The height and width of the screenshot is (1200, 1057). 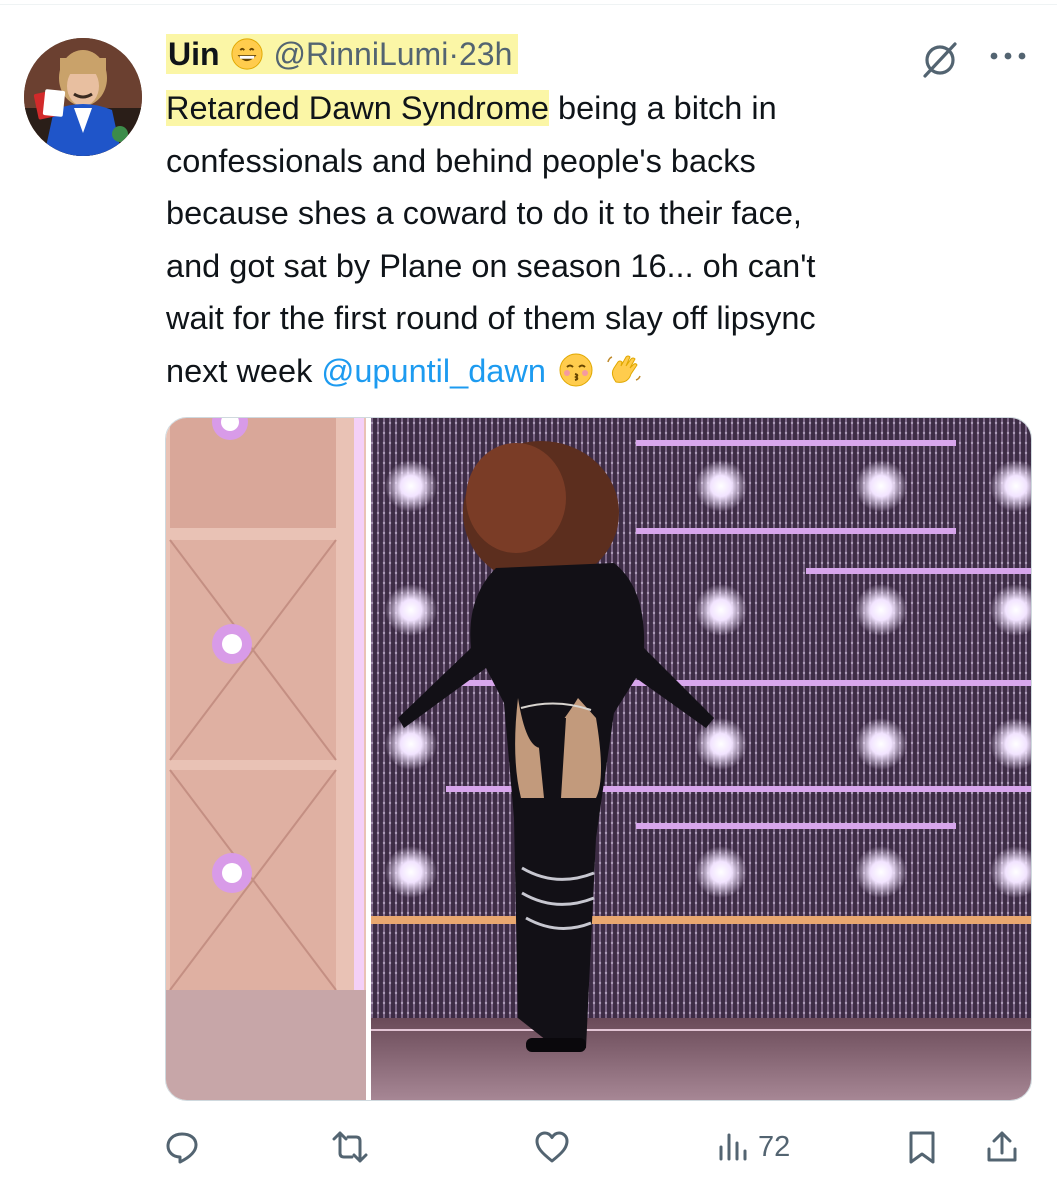 What do you see at coordinates (193, 54) in the screenshot?
I see `display-name: Uin` at bounding box center [193, 54].